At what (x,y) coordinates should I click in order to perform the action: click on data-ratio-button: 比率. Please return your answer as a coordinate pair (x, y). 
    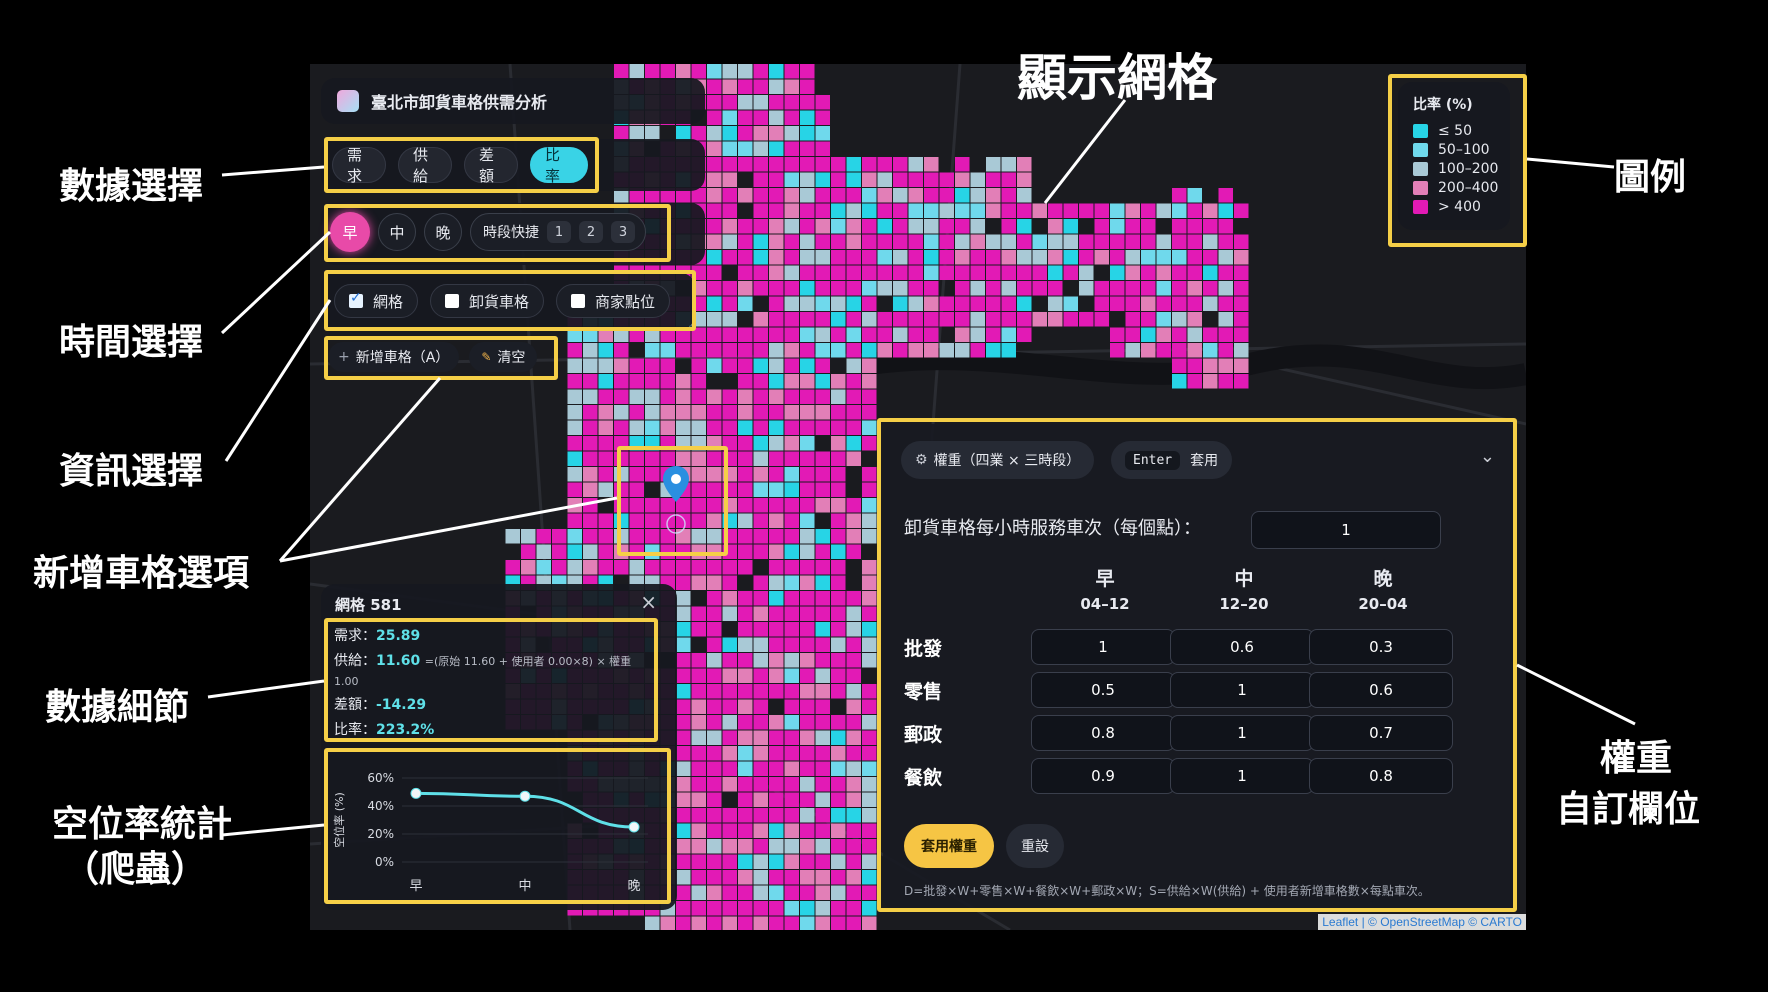
    Looking at the image, I should click on (559, 165).